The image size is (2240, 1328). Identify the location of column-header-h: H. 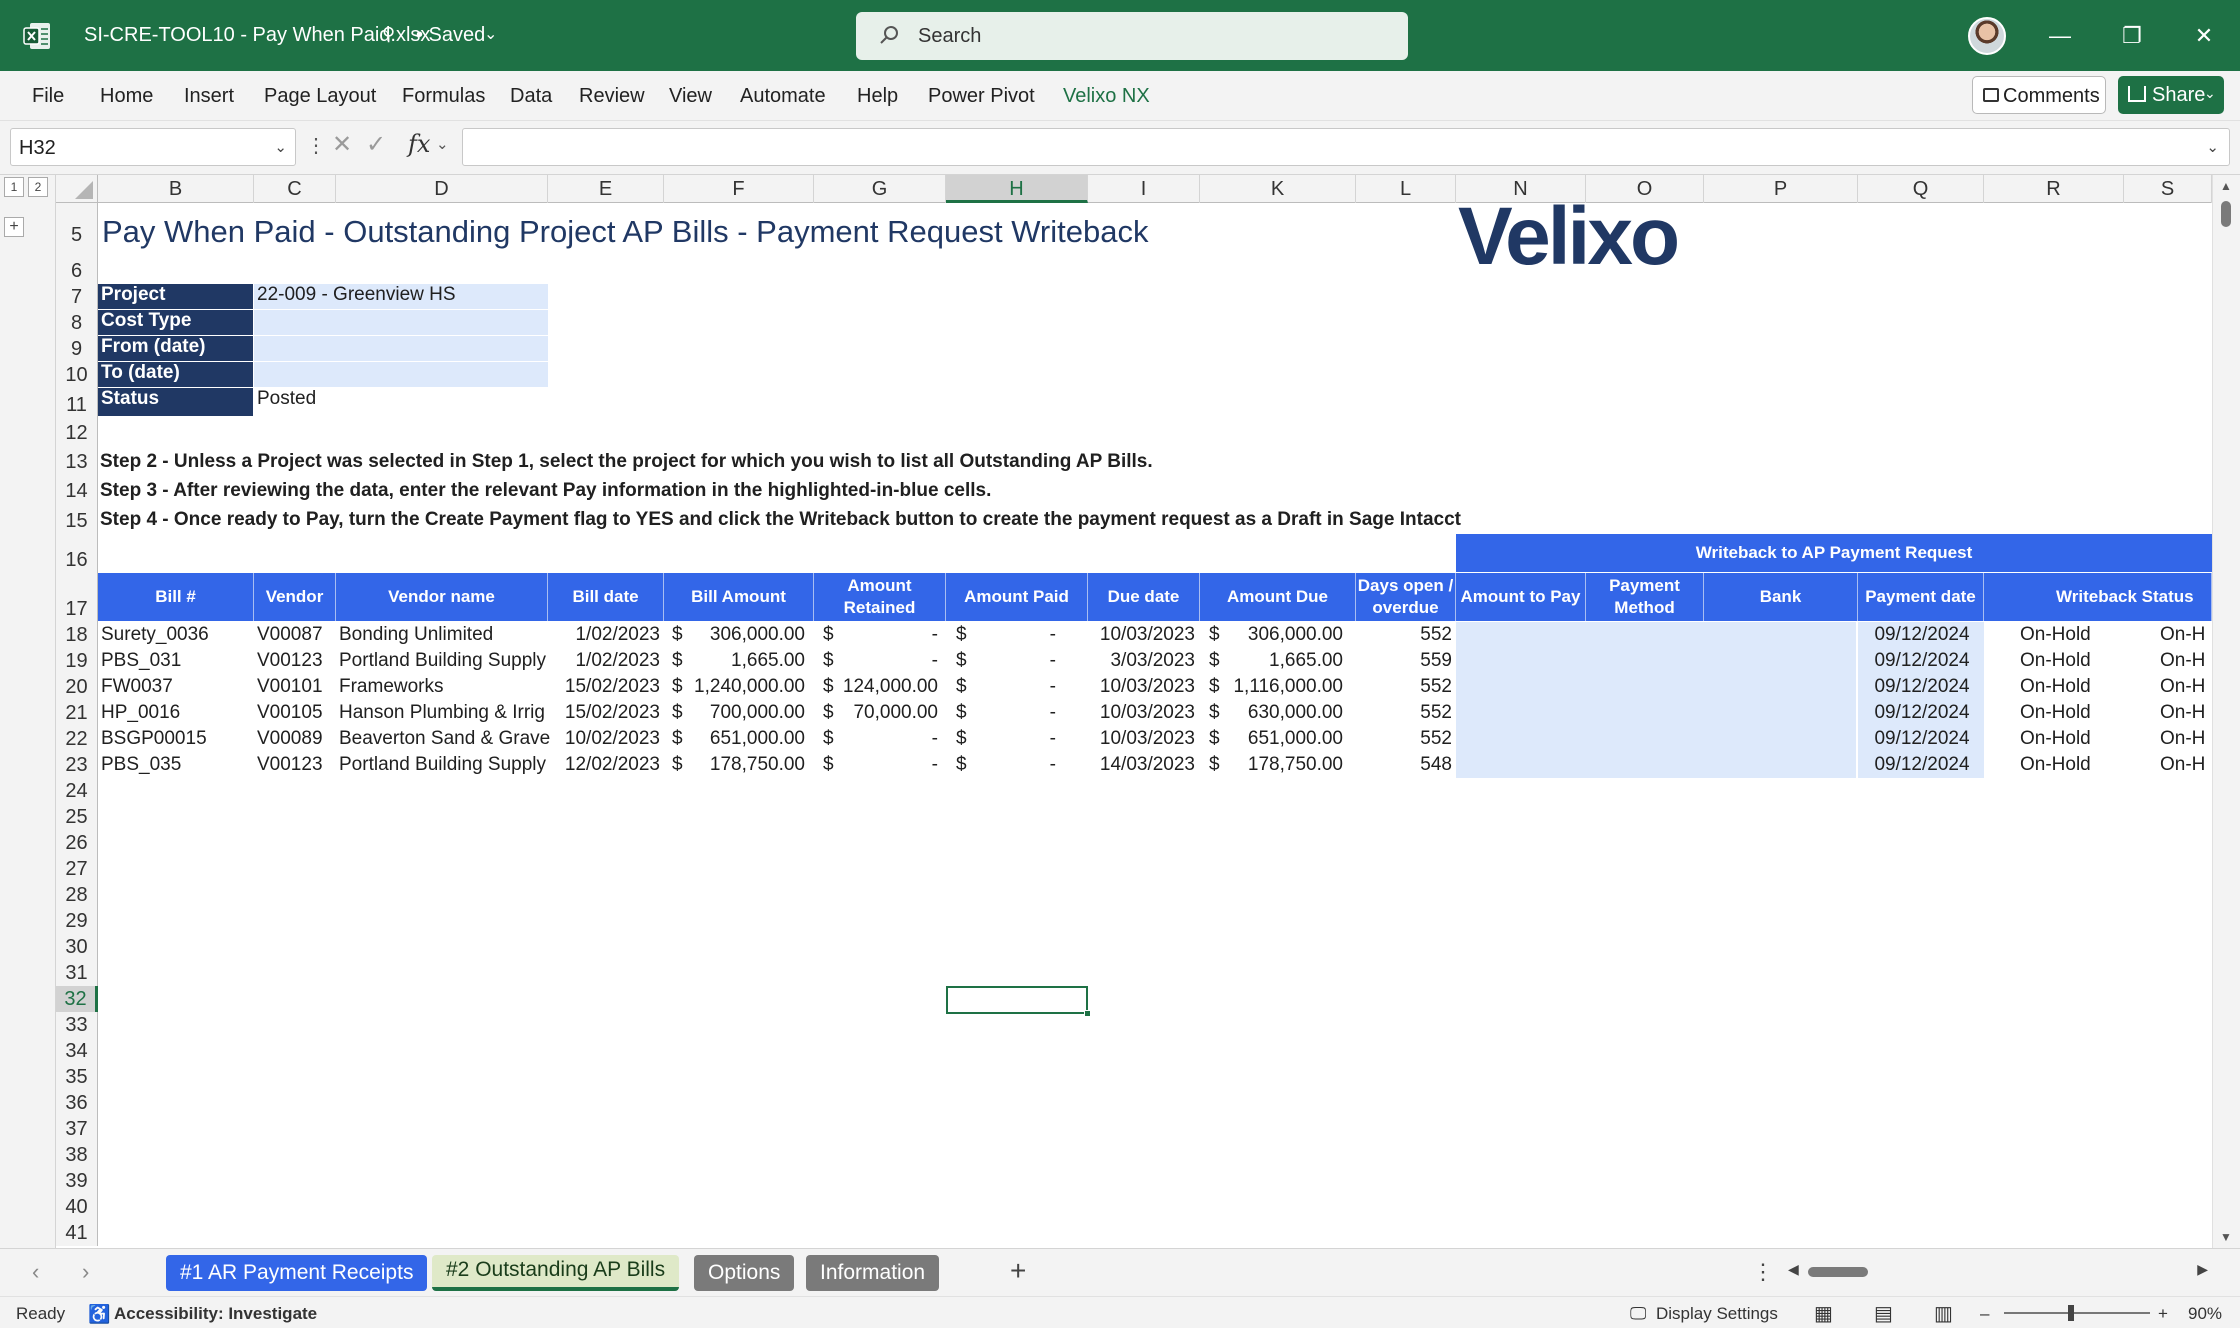
(1017, 189).